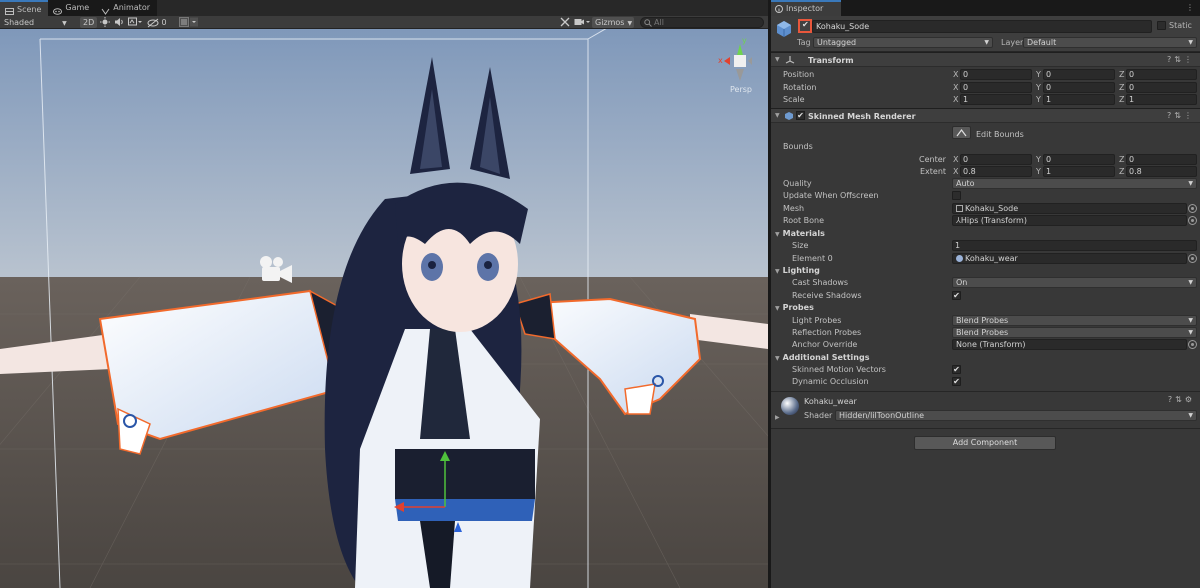  Describe the element at coordinates (956, 295) in the screenshot. I see `receive-shadows-checkbox: ✔` at that location.